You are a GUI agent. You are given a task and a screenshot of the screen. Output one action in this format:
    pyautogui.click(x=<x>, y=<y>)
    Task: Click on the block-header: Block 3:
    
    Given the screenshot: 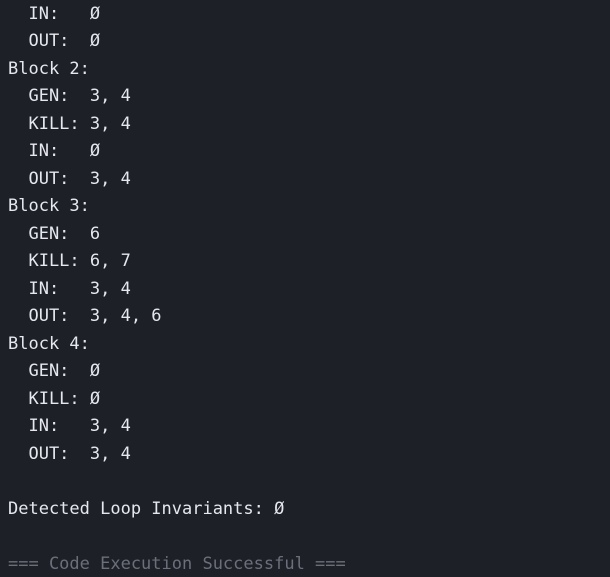 What is the action you would take?
    pyautogui.click(x=49, y=206)
    